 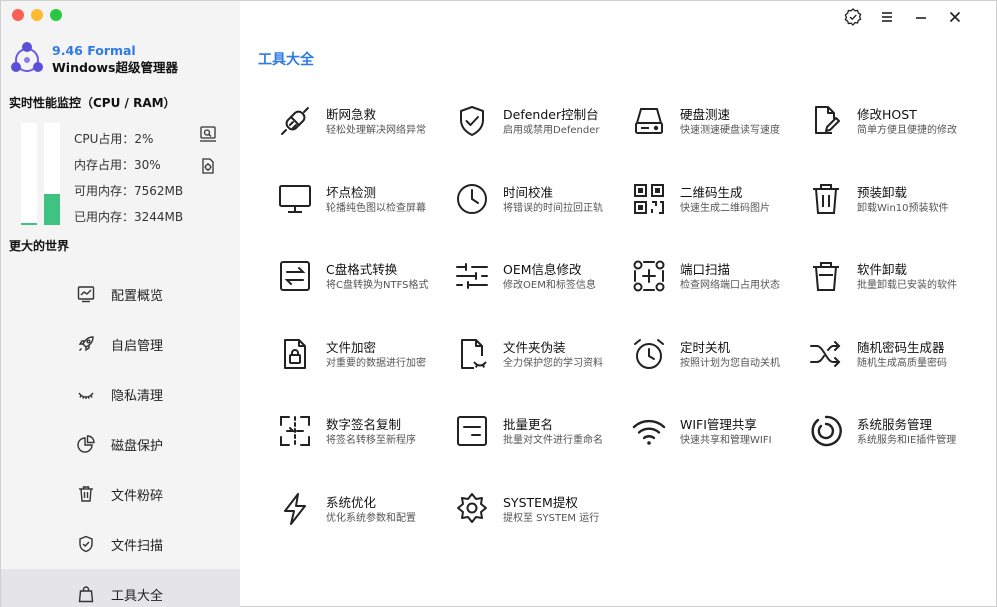 I want to click on tool-desc: 快速测速硬盘读写速度, so click(x=730, y=130).